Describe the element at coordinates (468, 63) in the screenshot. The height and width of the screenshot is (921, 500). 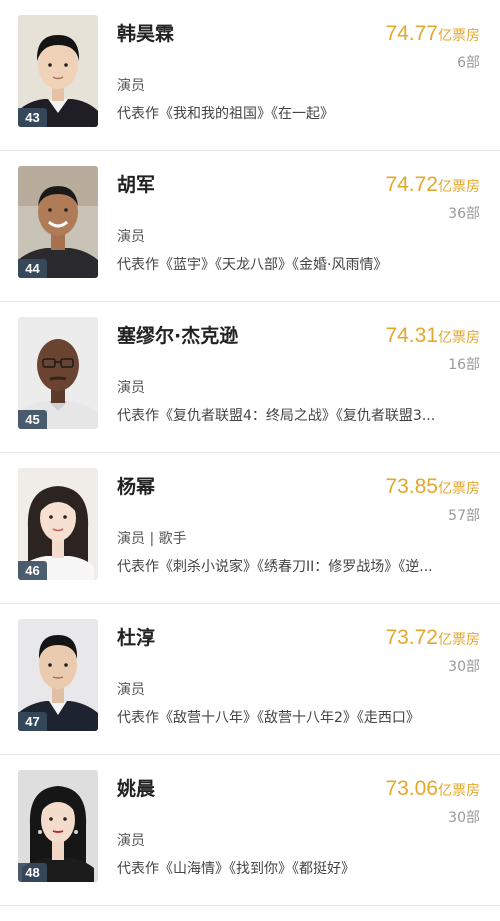
I see `film-count: 6部` at that location.